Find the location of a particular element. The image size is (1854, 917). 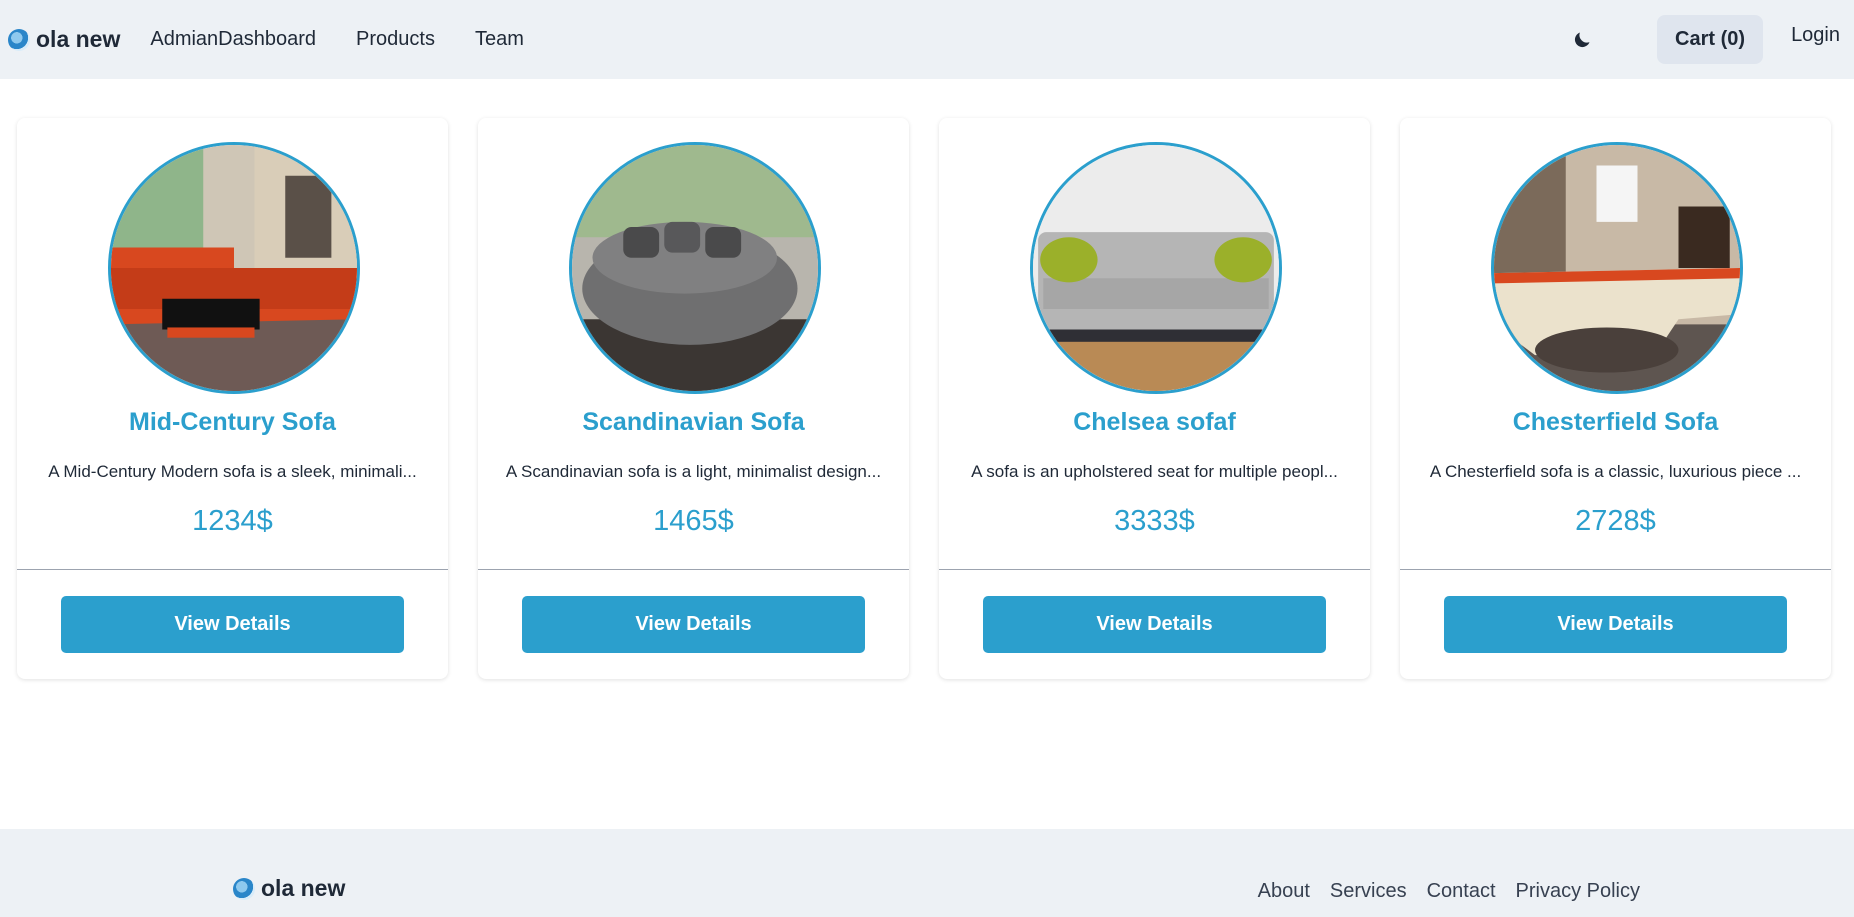

footer-link-privacy-policy: Privacy Policy is located at coordinates (1578, 891).